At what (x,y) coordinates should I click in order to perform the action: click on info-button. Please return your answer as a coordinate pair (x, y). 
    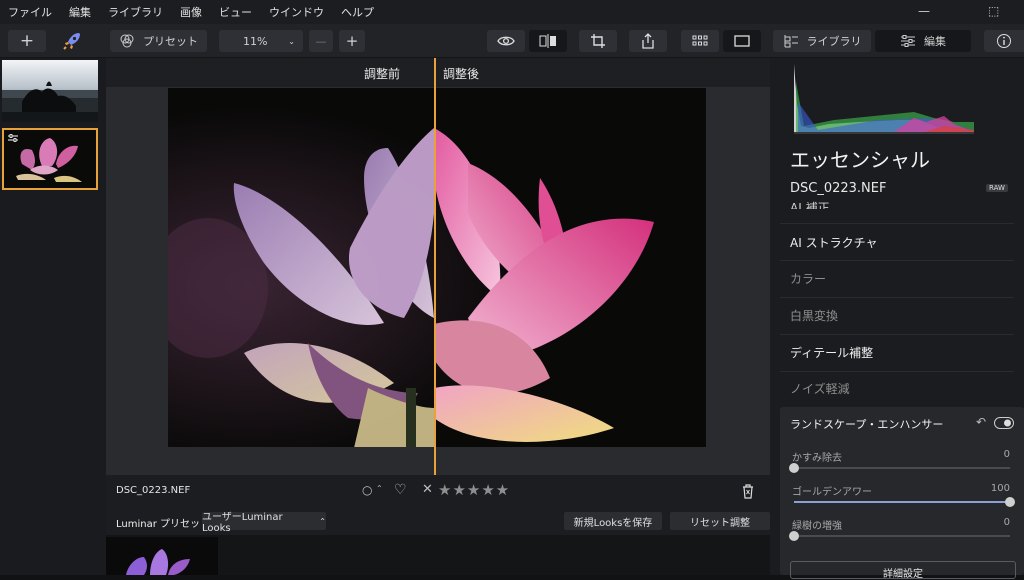
    Looking at the image, I should click on (1004, 41).